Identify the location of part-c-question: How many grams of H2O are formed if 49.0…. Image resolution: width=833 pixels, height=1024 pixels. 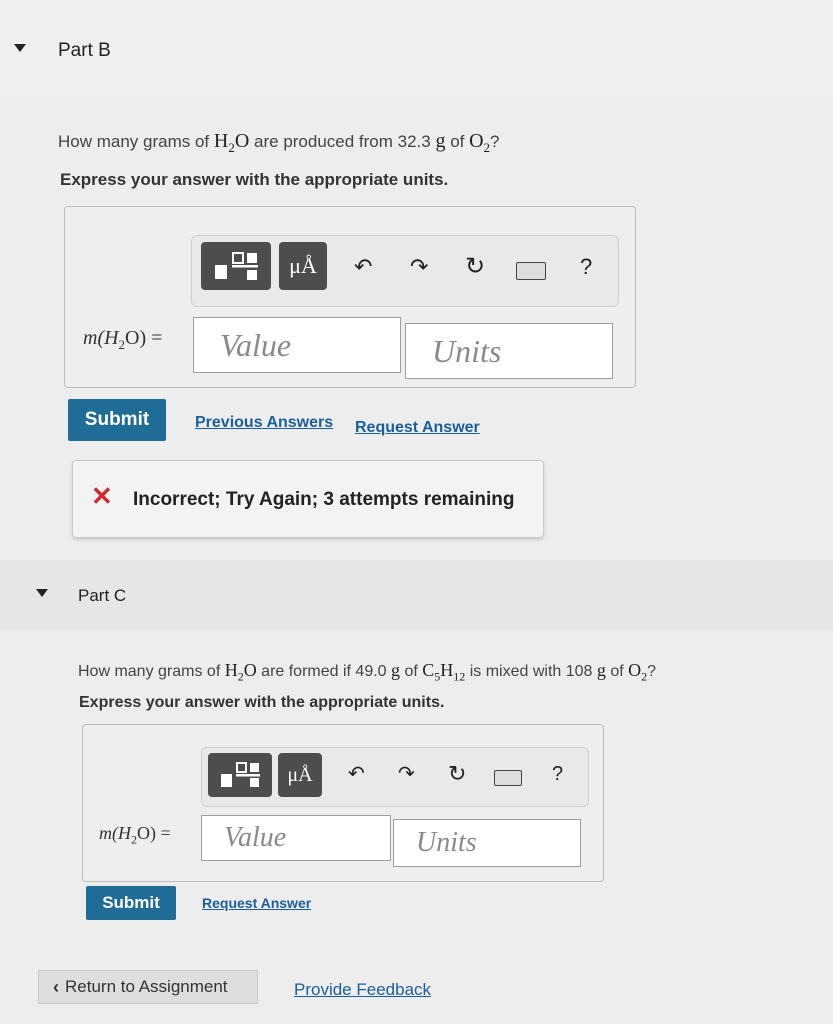
(367, 672).